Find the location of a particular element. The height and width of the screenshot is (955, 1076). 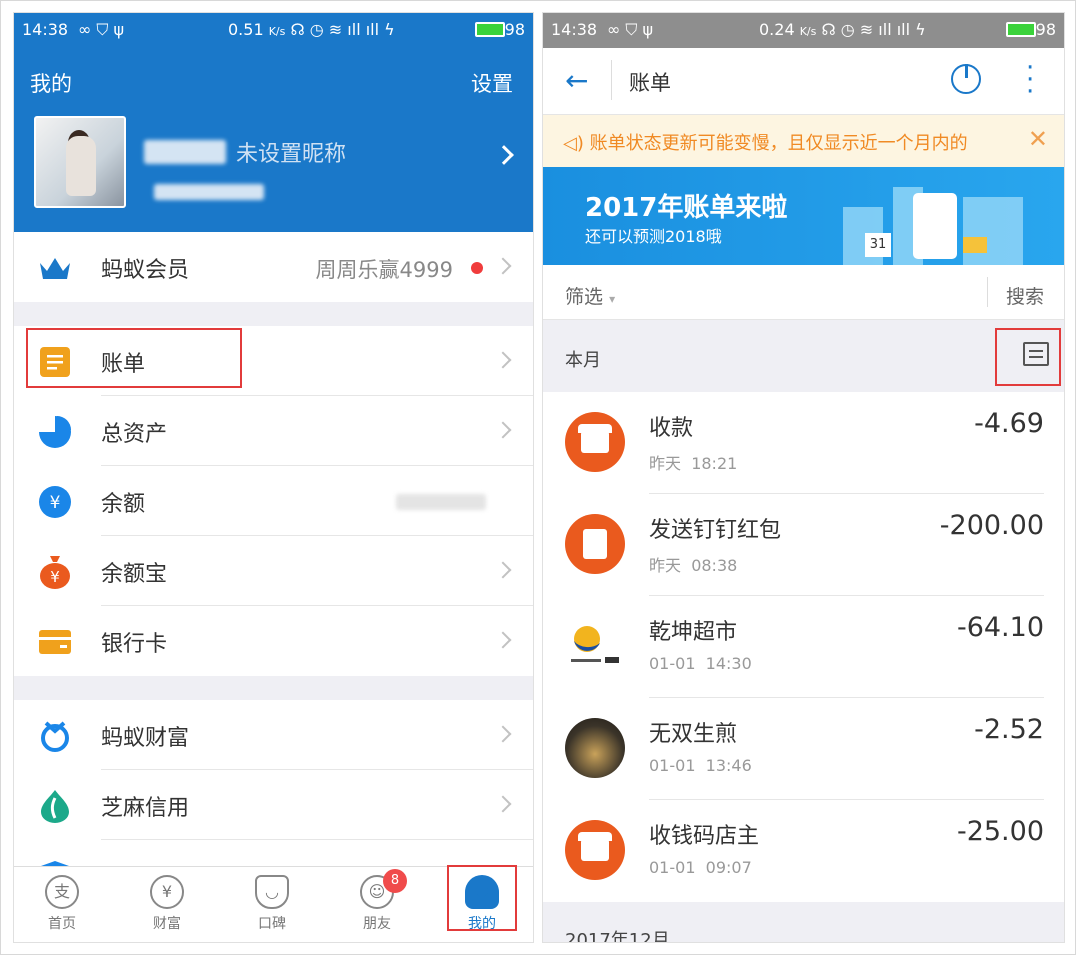

month-header: 2017年12月 is located at coordinates (803, 922).